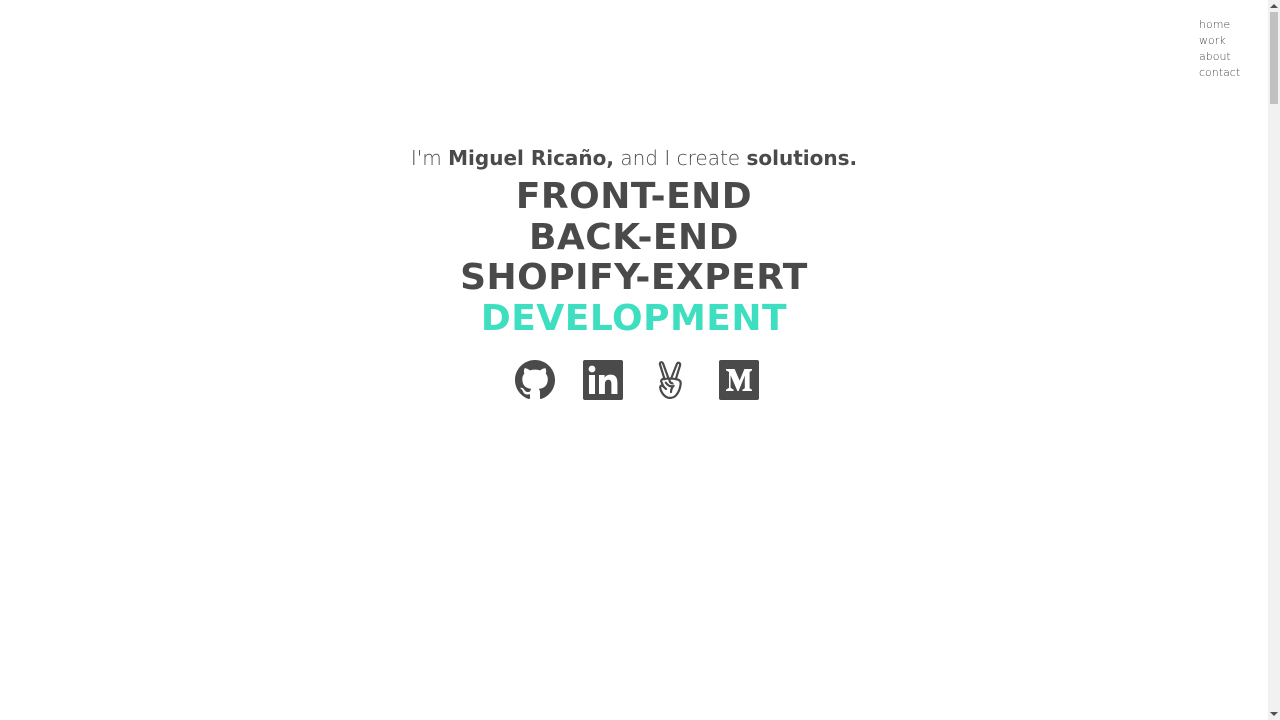 The height and width of the screenshot is (720, 1280). What do you see at coordinates (634, 237) in the screenshot?
I see `role-back-end: BACK-END` at bounding box center [634, 237].